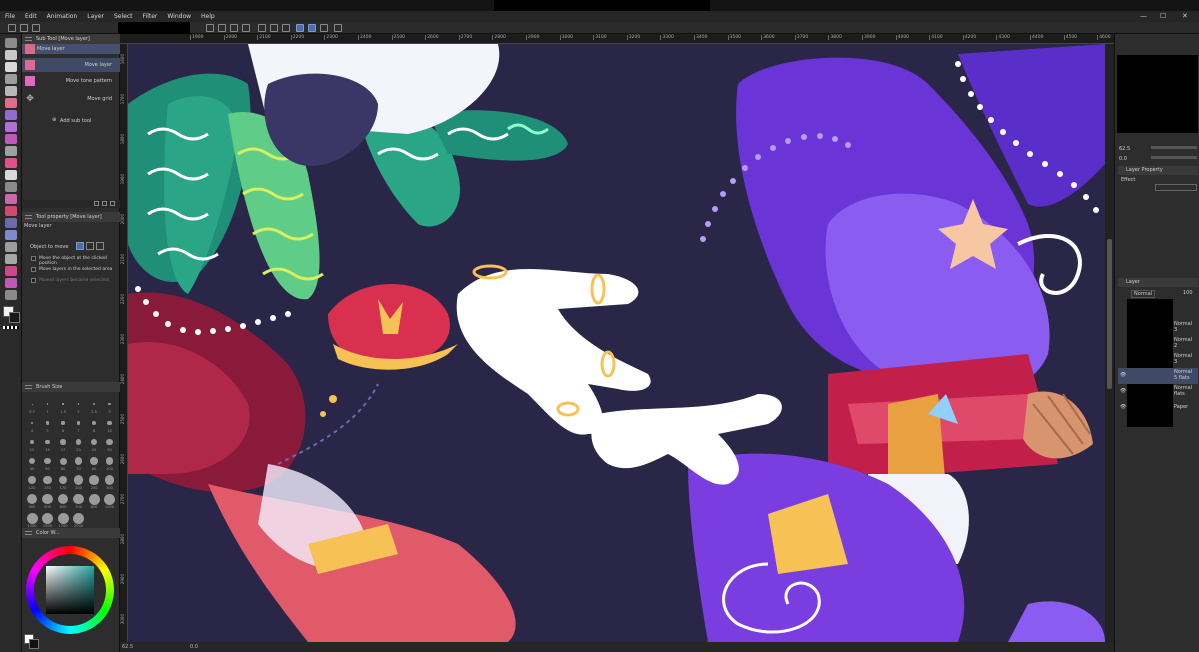 This screenshot has width=1199, height=652. Describe the element at coordinates (11, 223) in the screenshot. I see `gradient-tool-icon` at that location.